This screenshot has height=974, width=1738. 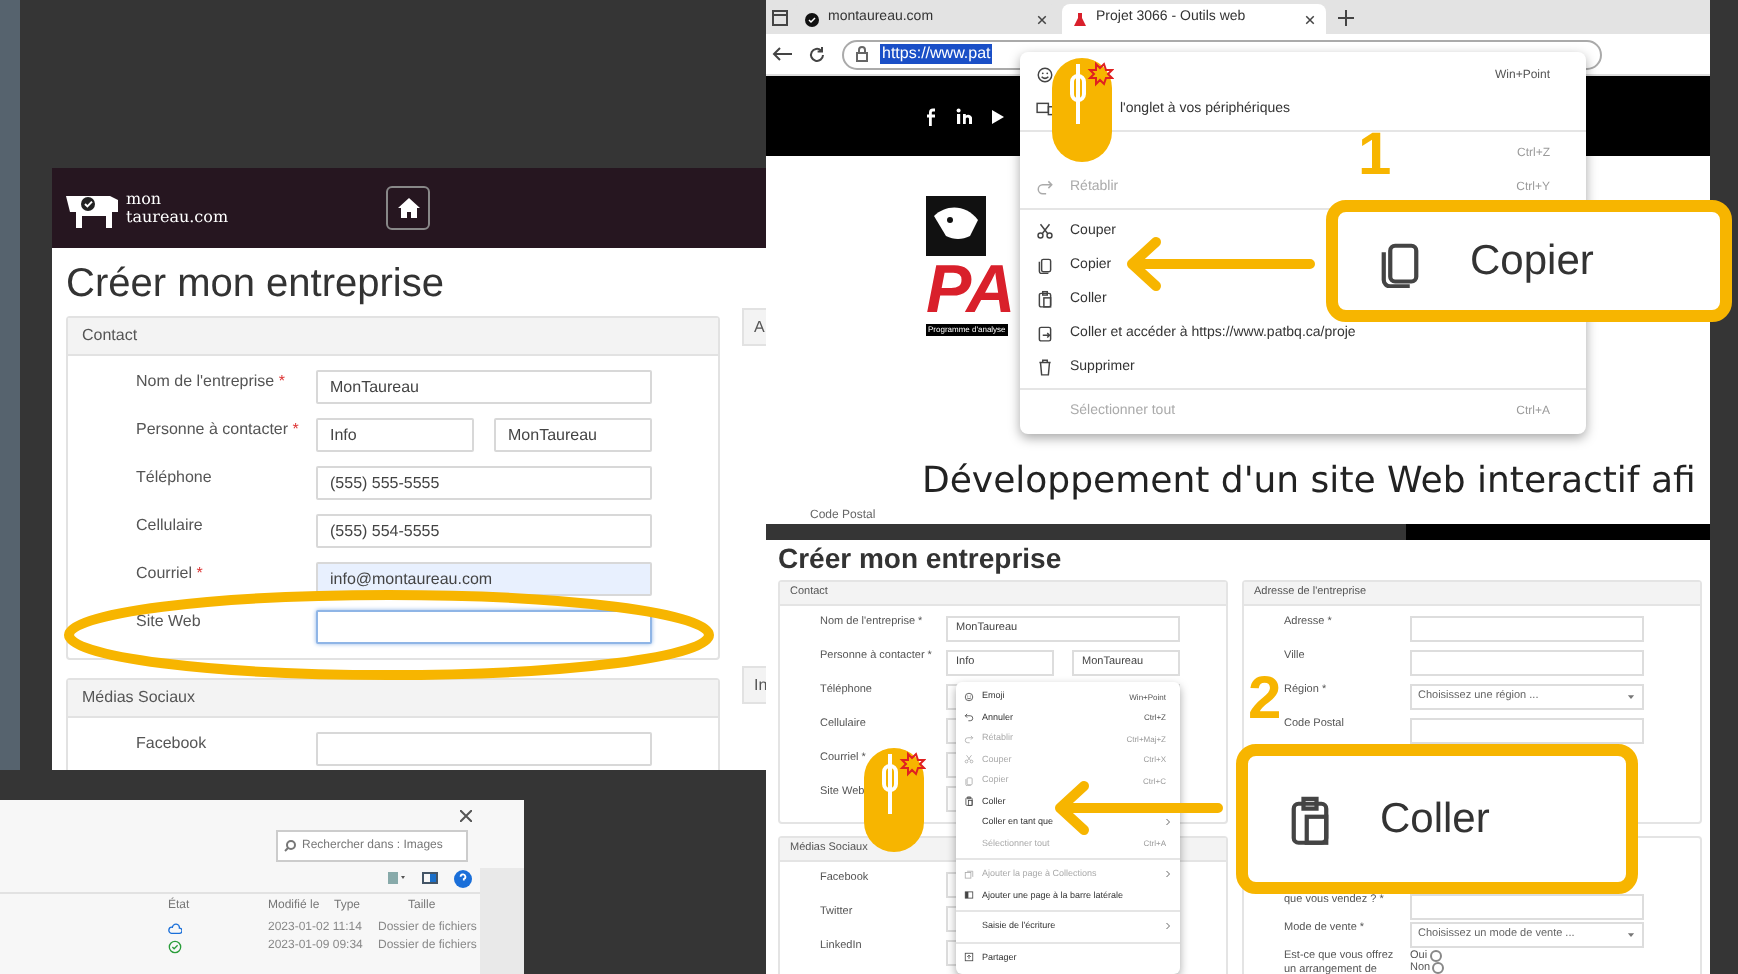 I want to click on logo-letters: PA, so click(x=971, y=290).